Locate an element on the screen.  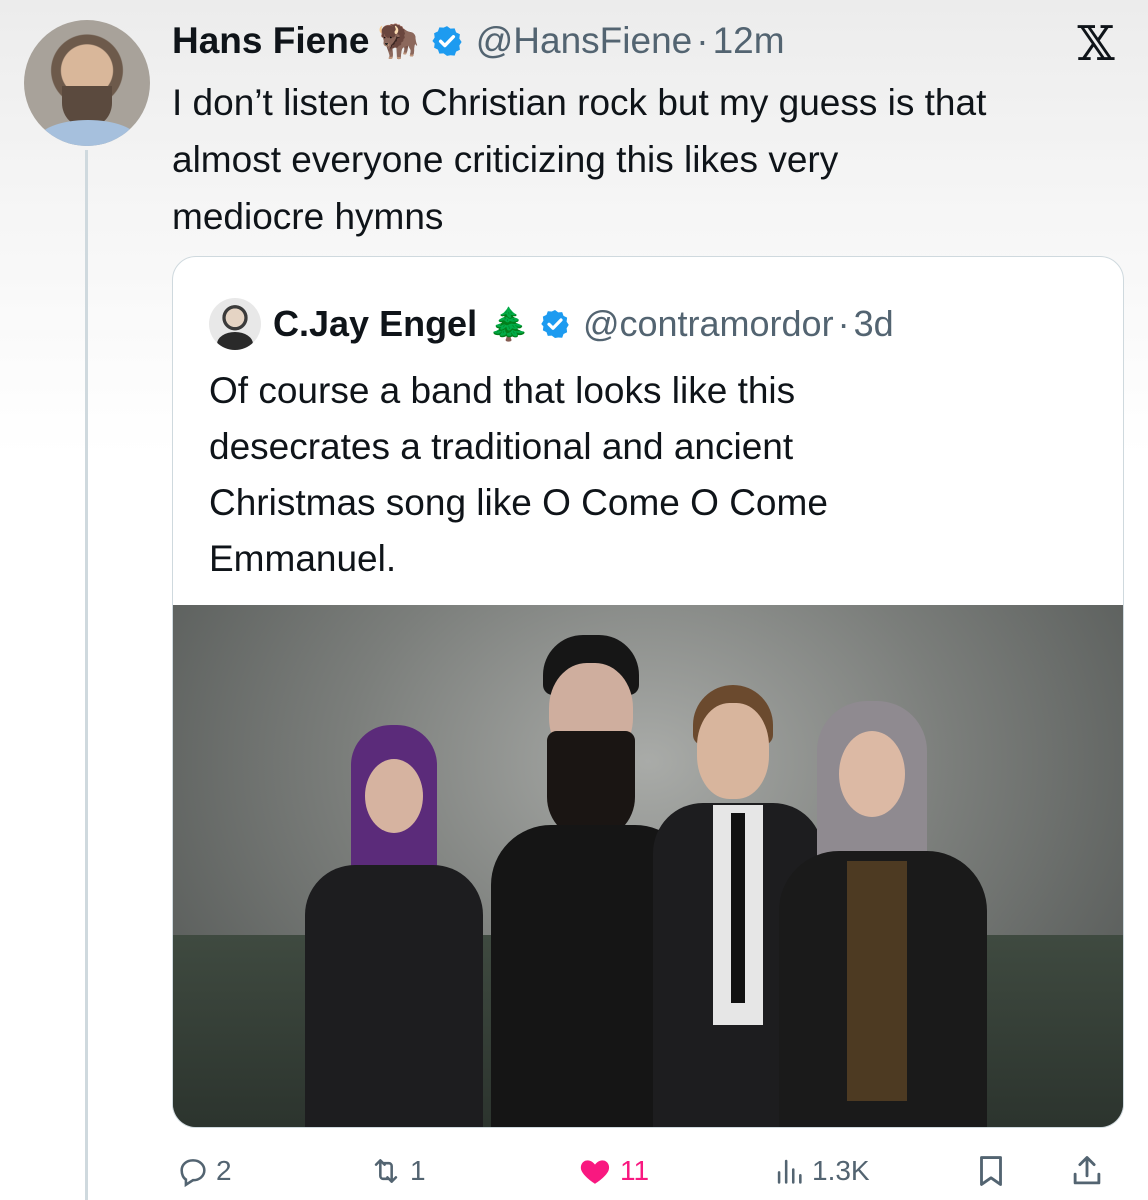
share-icon is located at coordinates (1087, 1170).